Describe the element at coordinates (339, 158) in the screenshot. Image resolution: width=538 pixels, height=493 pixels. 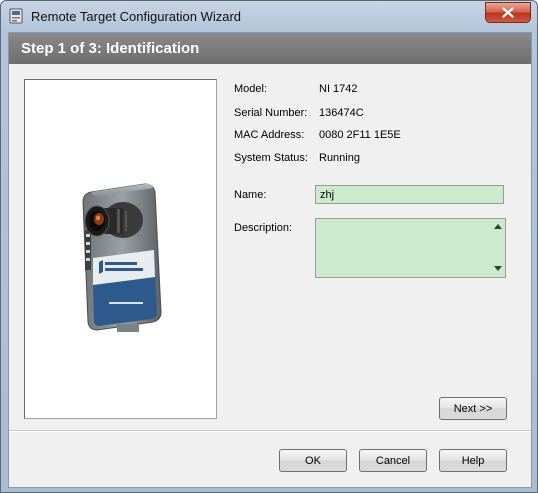
I see `system-status-value: Running` at that location.